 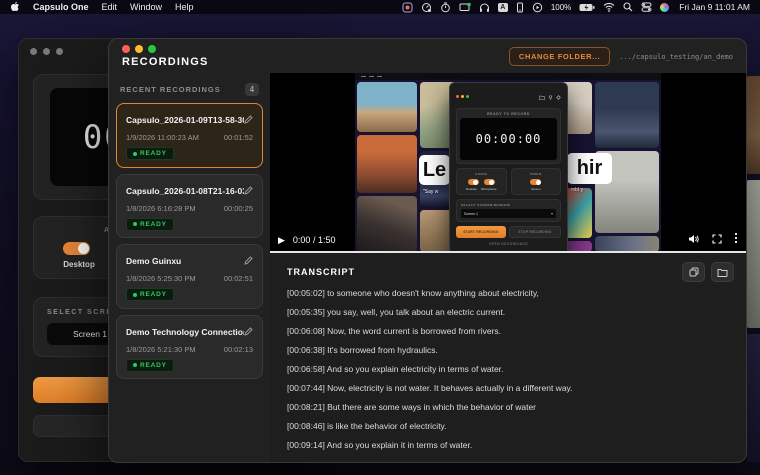 I want to click on recording-duration: 00:02:51, so click(x=238, y=278).